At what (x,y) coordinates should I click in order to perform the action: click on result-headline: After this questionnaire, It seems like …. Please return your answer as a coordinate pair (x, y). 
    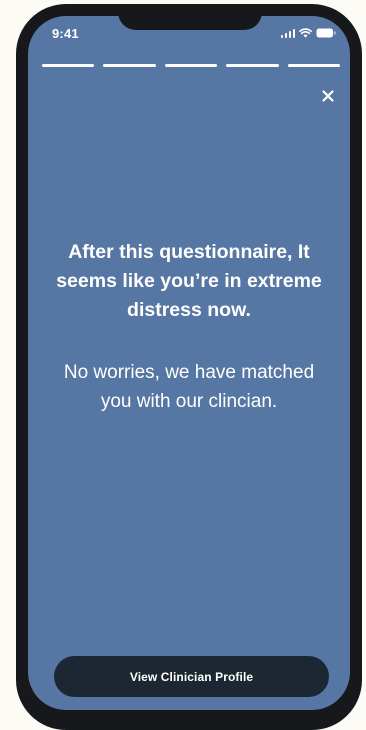
    Looking at the image, I should click on (189, 281).